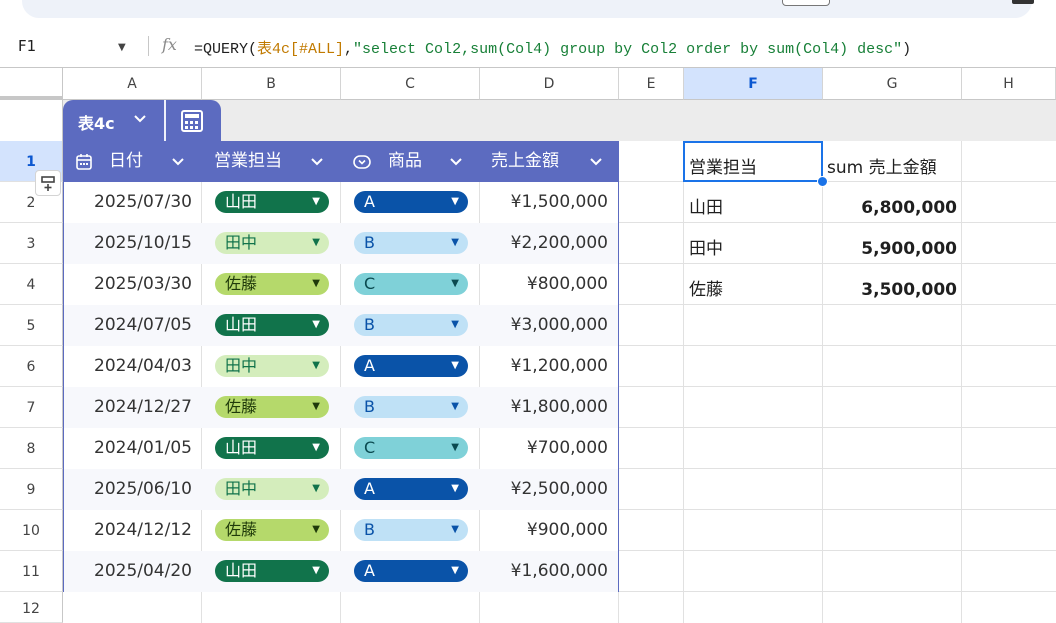  I want to click on row-header-11: 11, so click(31, 571).